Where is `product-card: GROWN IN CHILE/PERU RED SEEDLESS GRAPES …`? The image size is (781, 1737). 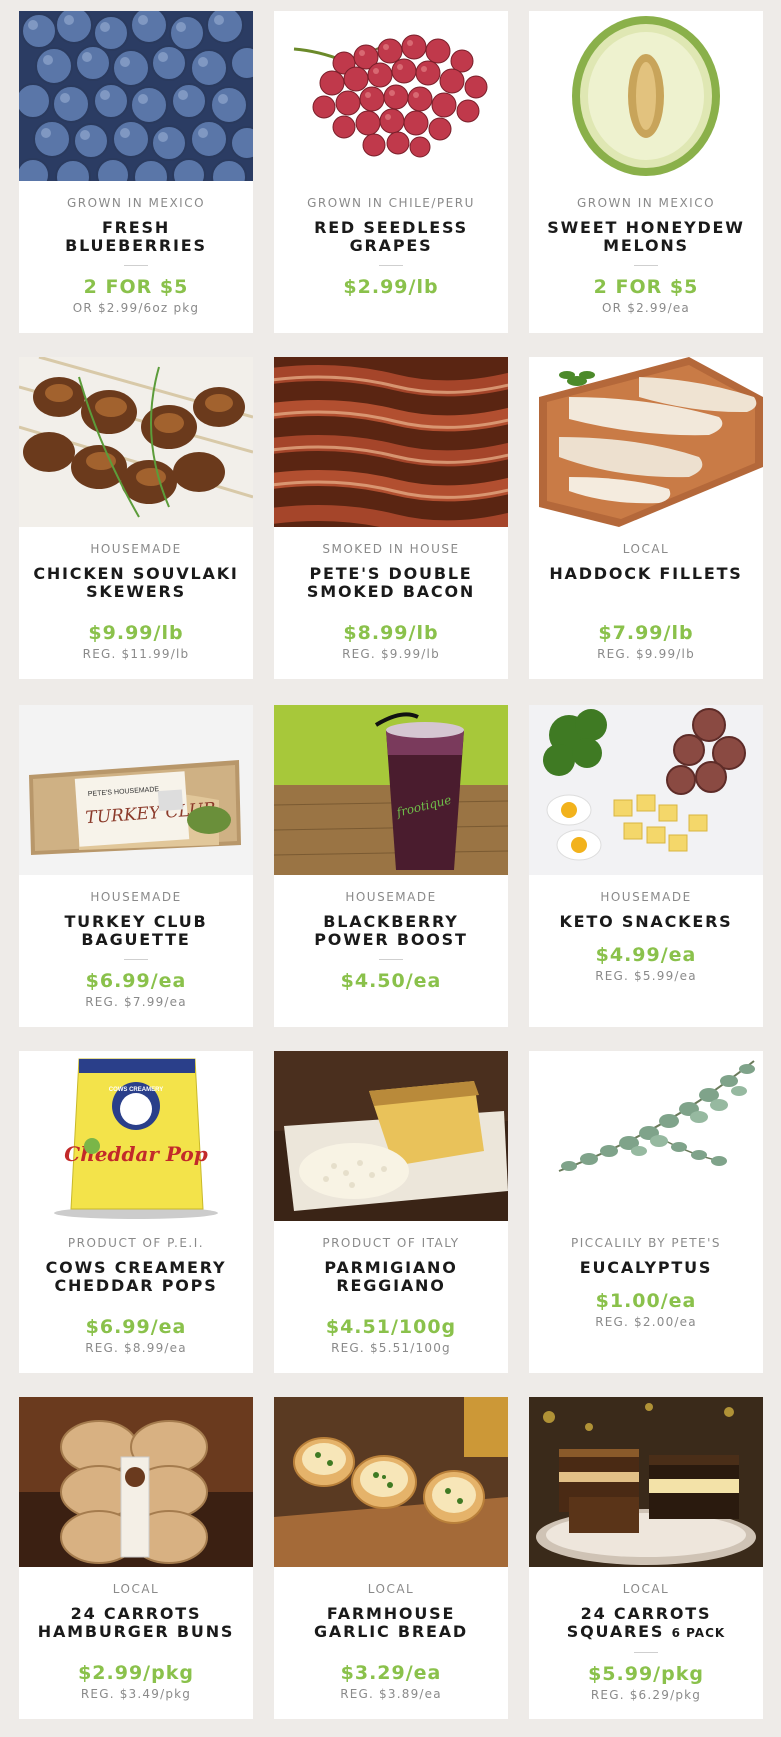 product-card: GROWN IN CHILE/PERU RED SEEDLESS GRAPES … is located at coordinates (391, 172).